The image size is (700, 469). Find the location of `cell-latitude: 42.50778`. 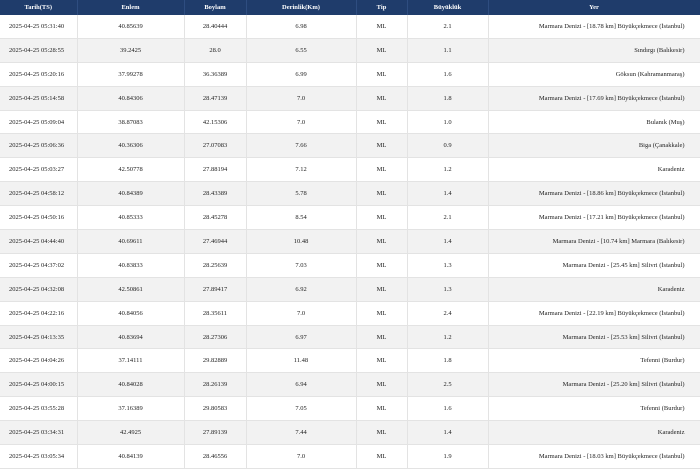

cell-latitude: 42.50778 is located at coordinates (131, 170).